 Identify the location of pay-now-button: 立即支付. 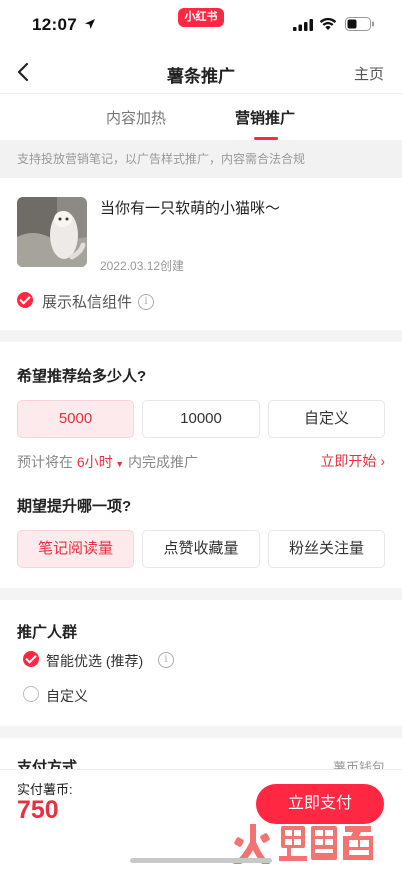
(320, 804).